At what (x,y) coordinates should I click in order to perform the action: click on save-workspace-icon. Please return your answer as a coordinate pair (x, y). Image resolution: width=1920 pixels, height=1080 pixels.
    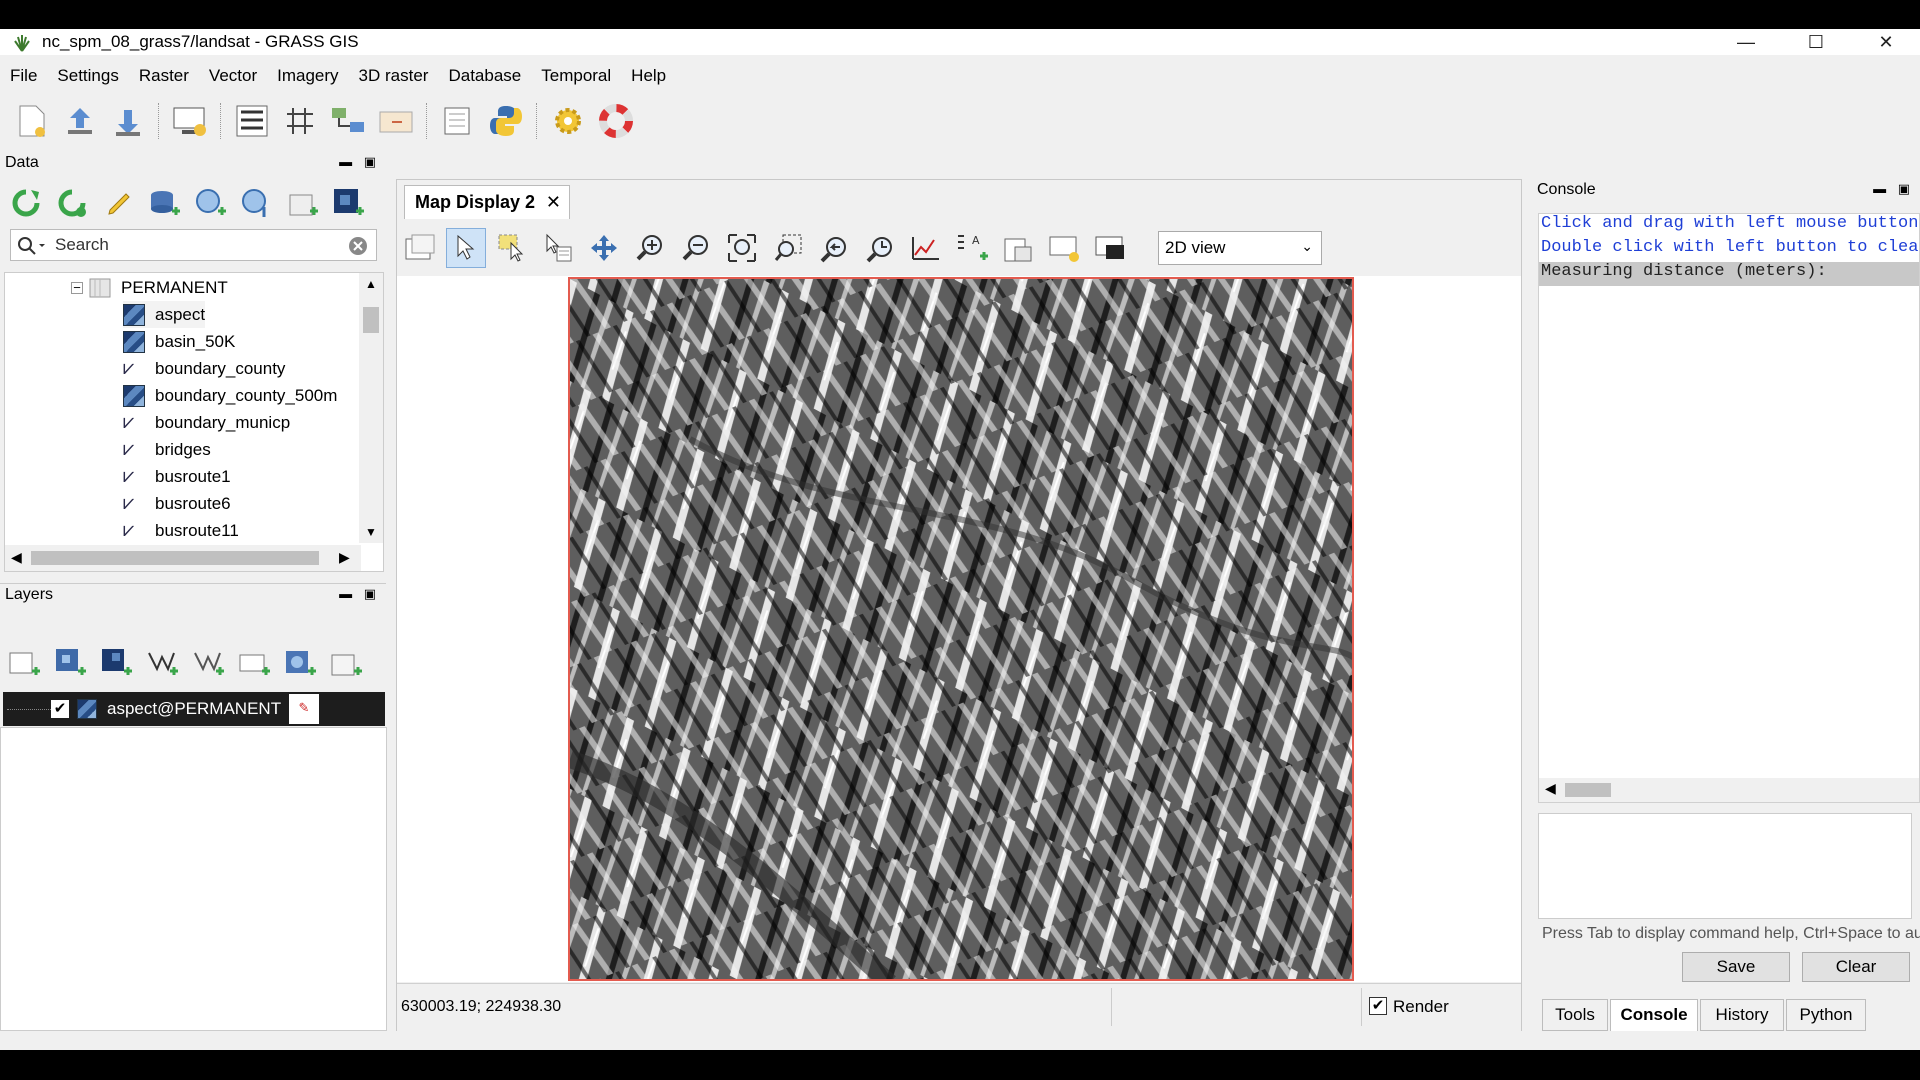
    Looking at the image, I should click on (128, 121).